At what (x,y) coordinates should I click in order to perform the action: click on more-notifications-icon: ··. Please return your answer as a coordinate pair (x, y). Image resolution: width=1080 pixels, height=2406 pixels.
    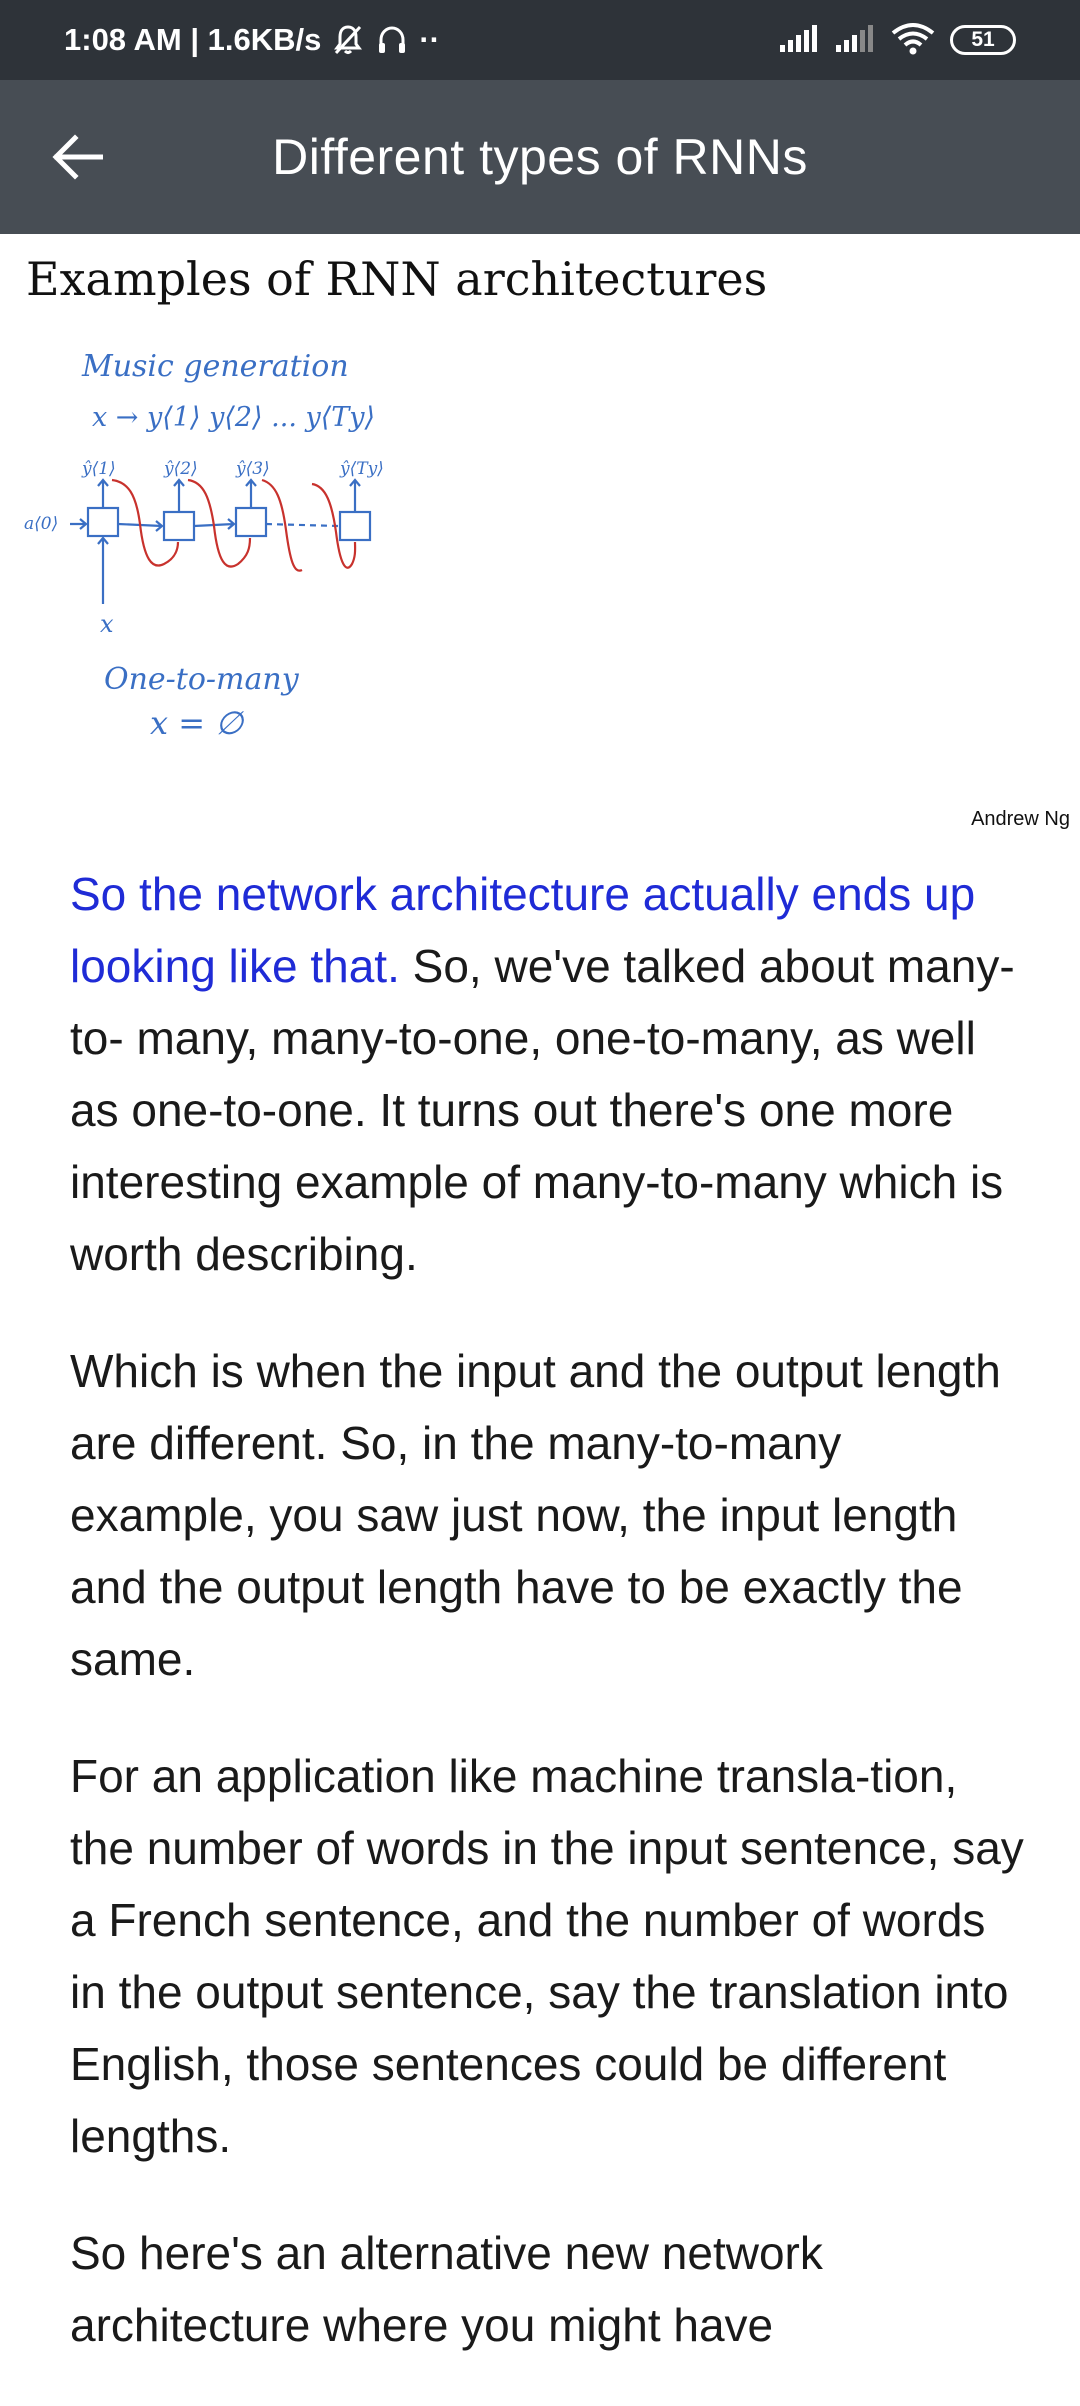
    Looking at the image, I should click on (429, 39).